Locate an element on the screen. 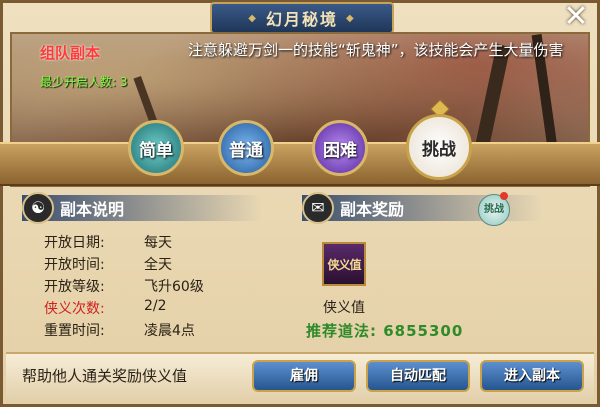 The width and height of the screenshot is (600, 407). info-key: 开放时间: is located at coordinates (74, 265).